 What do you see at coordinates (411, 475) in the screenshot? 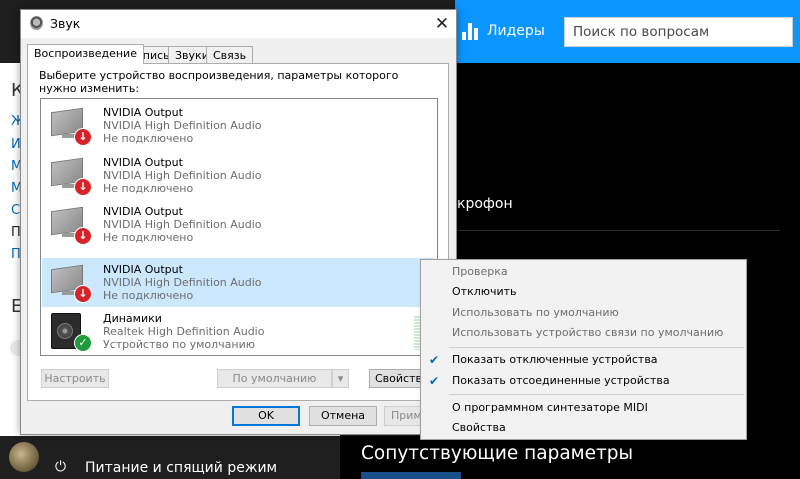
I see `related-link-fragment` at bounding box center [411, 475].